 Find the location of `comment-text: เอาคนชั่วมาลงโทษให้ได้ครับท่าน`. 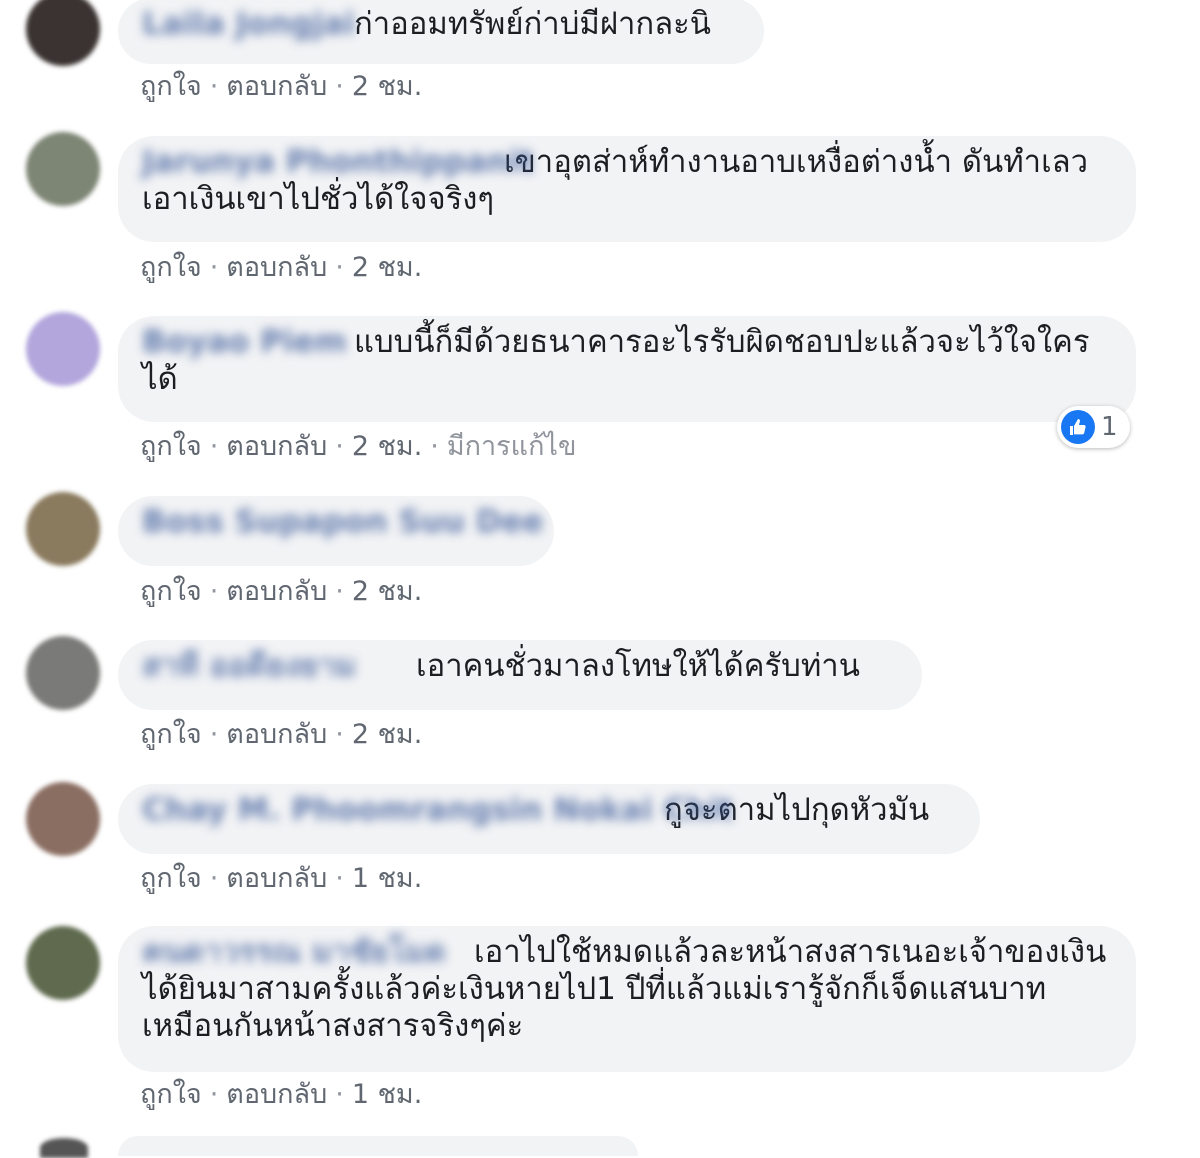

comment-text: เอาคนชั่วมาลงโทษให้ได้ครับท่าน is located at coordinates (638, 666).